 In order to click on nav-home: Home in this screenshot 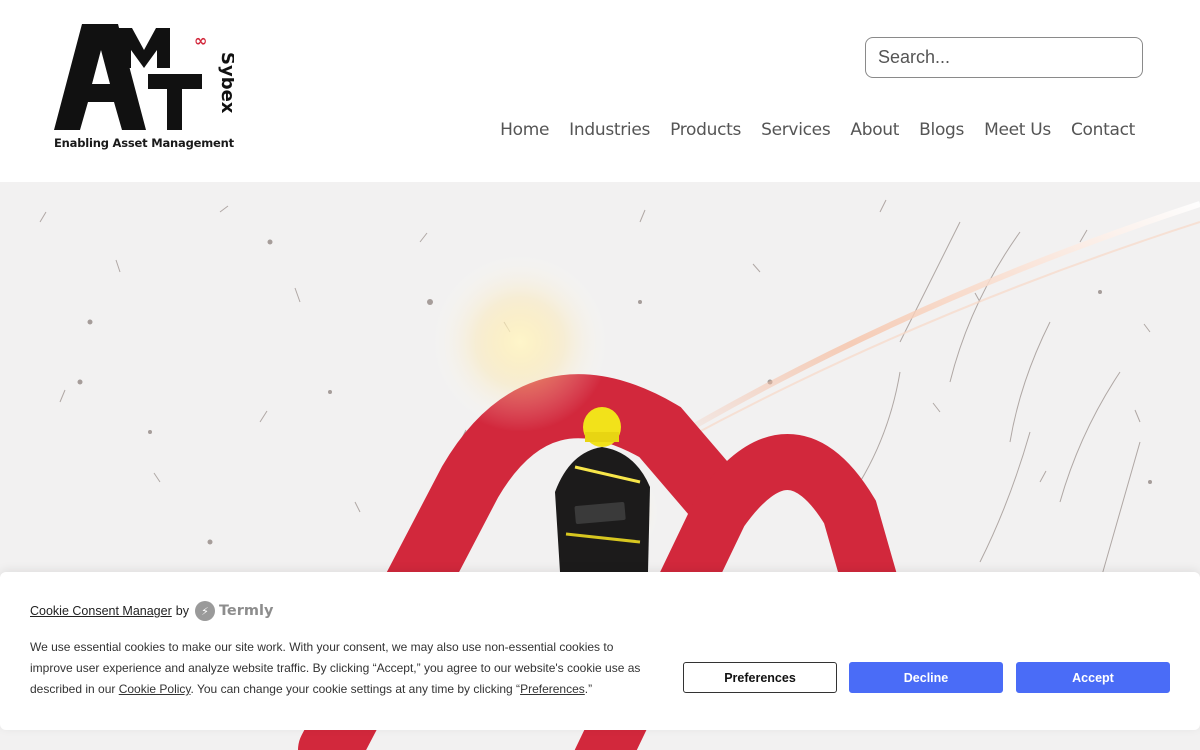, I will do `click(524, 130)`.